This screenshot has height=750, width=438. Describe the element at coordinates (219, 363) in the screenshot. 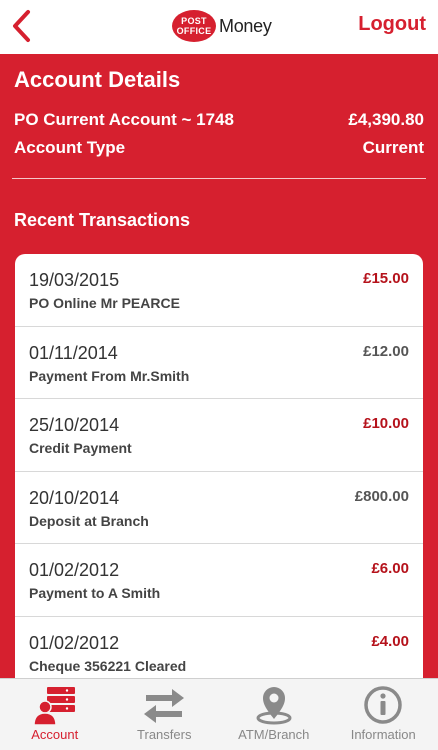

I see `transaction-row: 01/11/2014 Payment From Mr.Smith £12.00` at that location.